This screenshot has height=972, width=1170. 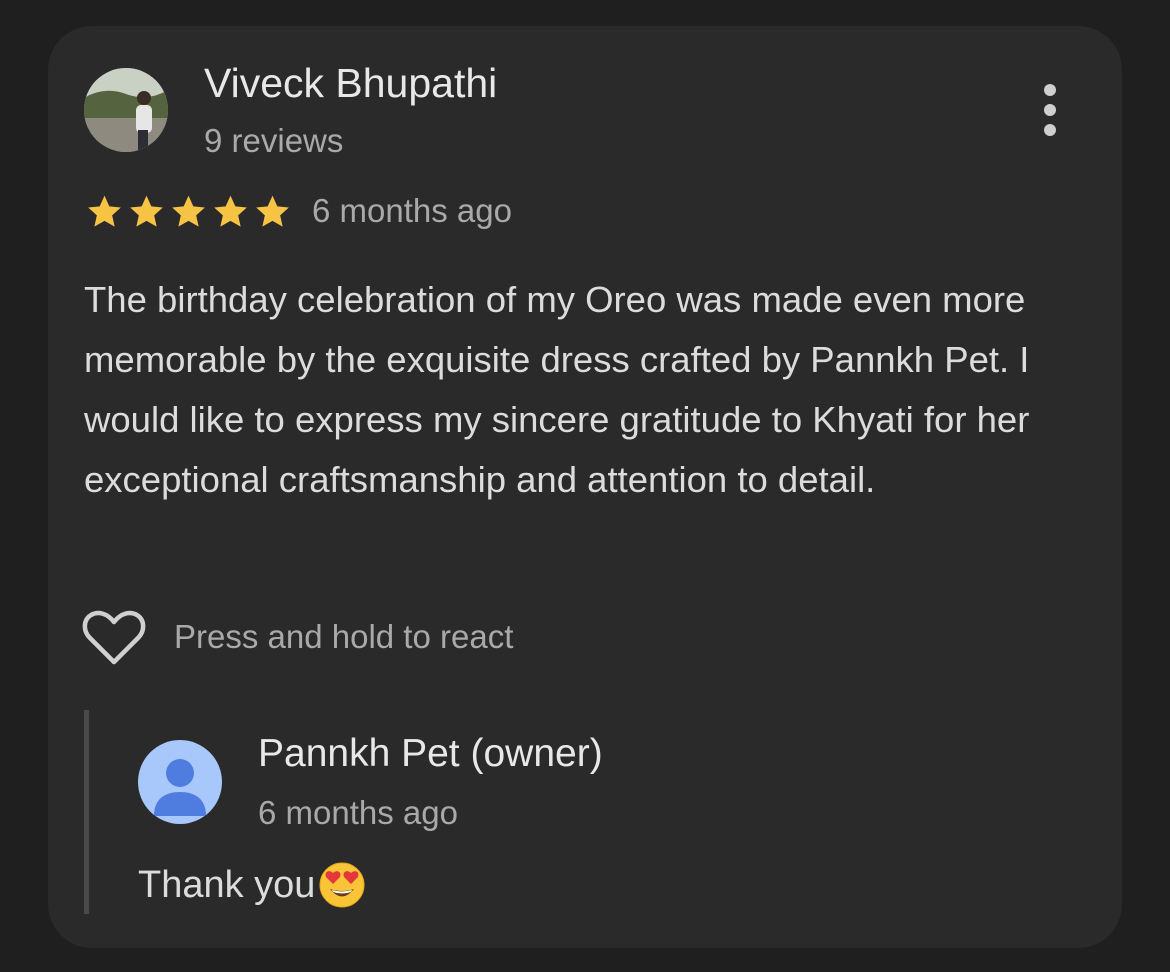 What do you see at coordinates (273, 141) in the screenshot?
I see `reviewer-review-count: 9 reviews` at bounding box center [273, 141].